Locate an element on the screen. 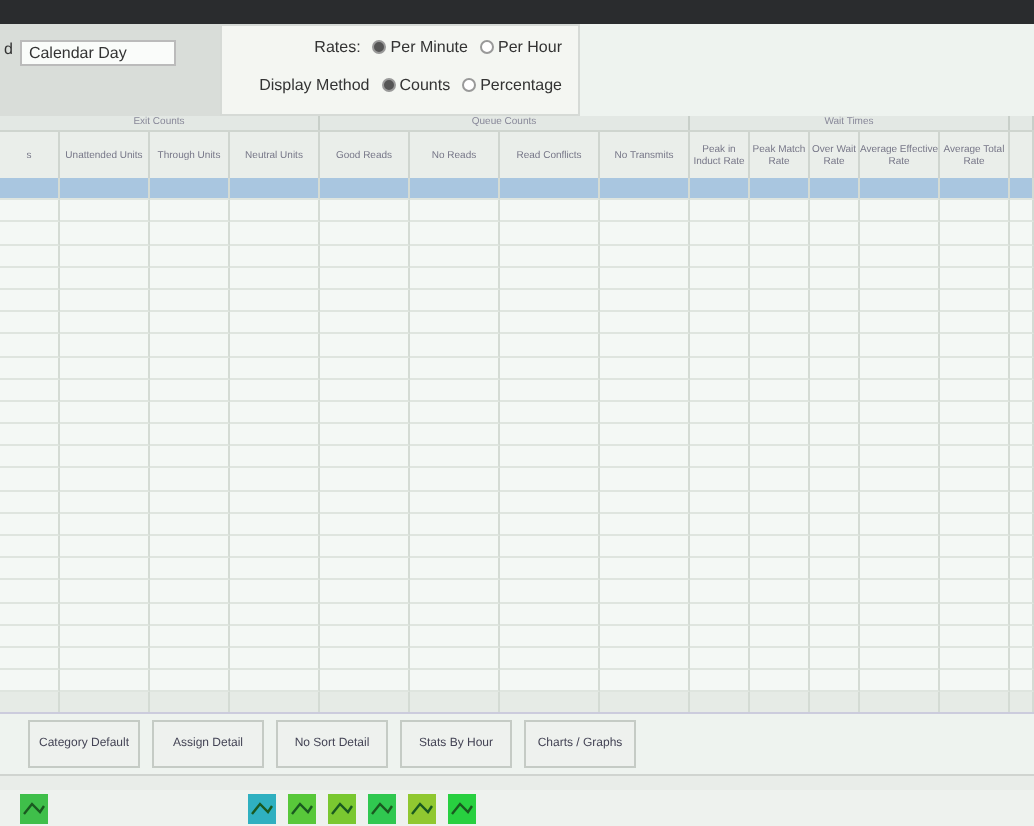  period-field: Calendar Day is located at coordinates (98, 53).